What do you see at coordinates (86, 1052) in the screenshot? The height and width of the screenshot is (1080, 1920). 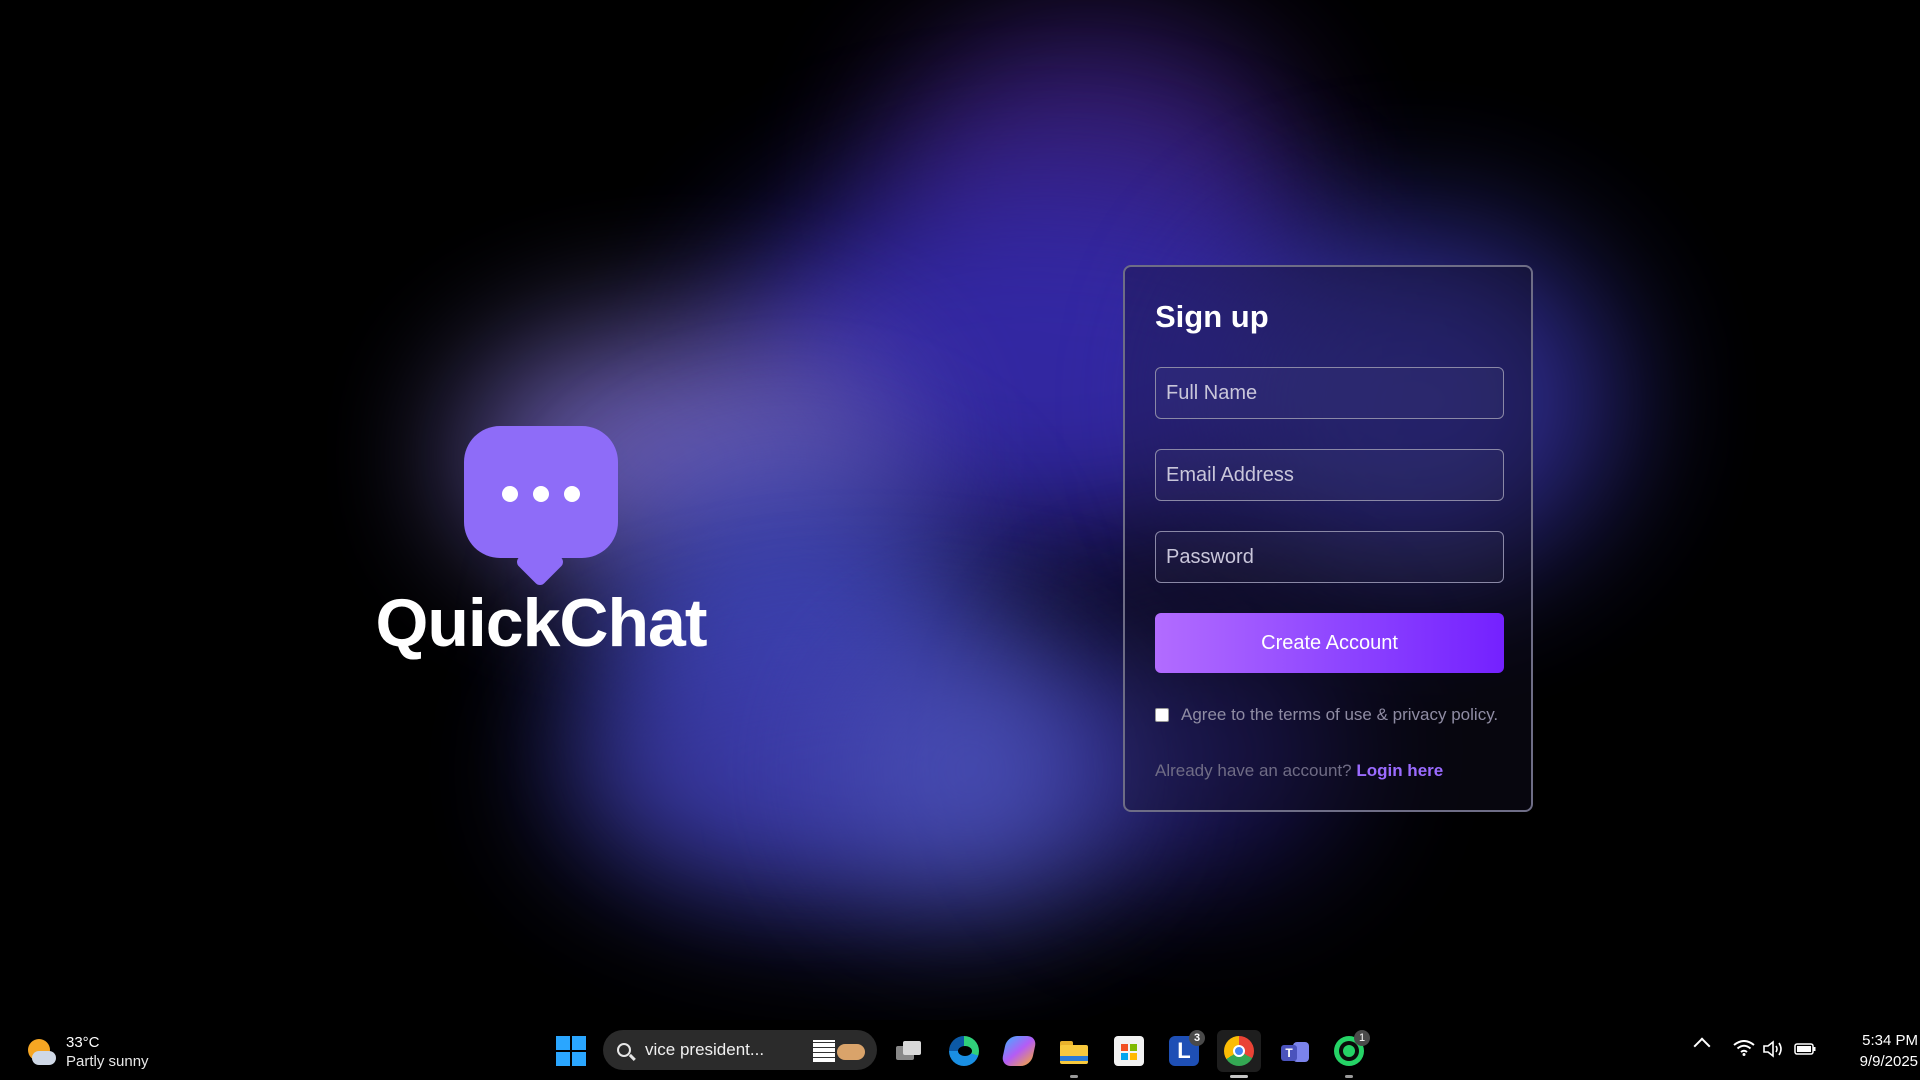 I see `weather-widget: 33°C Partly sunny` at bounding box center [86, 1052].